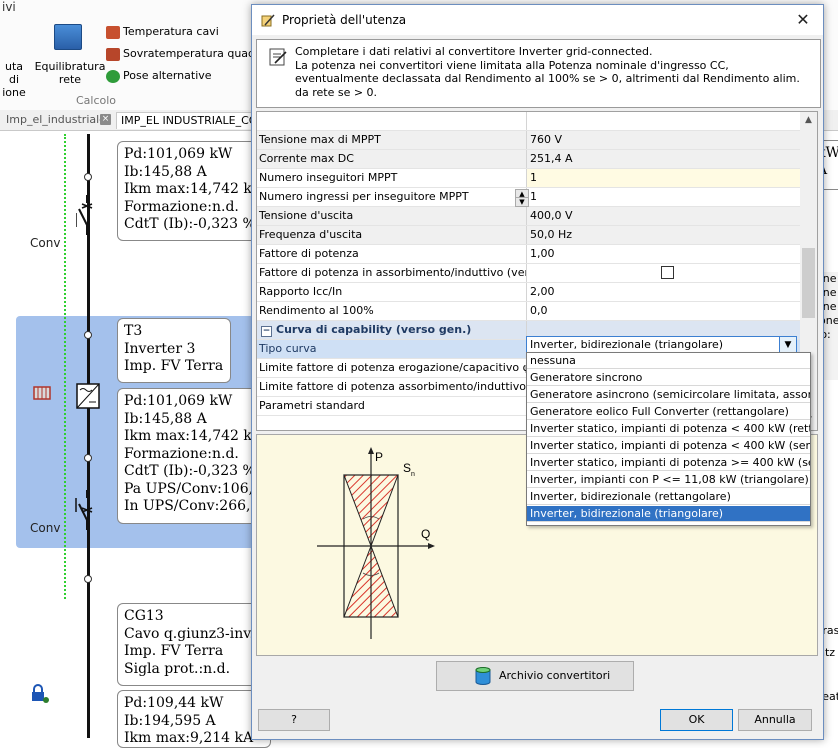 This screenshot has width=838, height=748. I want to click on property-value, so click(664, 121).